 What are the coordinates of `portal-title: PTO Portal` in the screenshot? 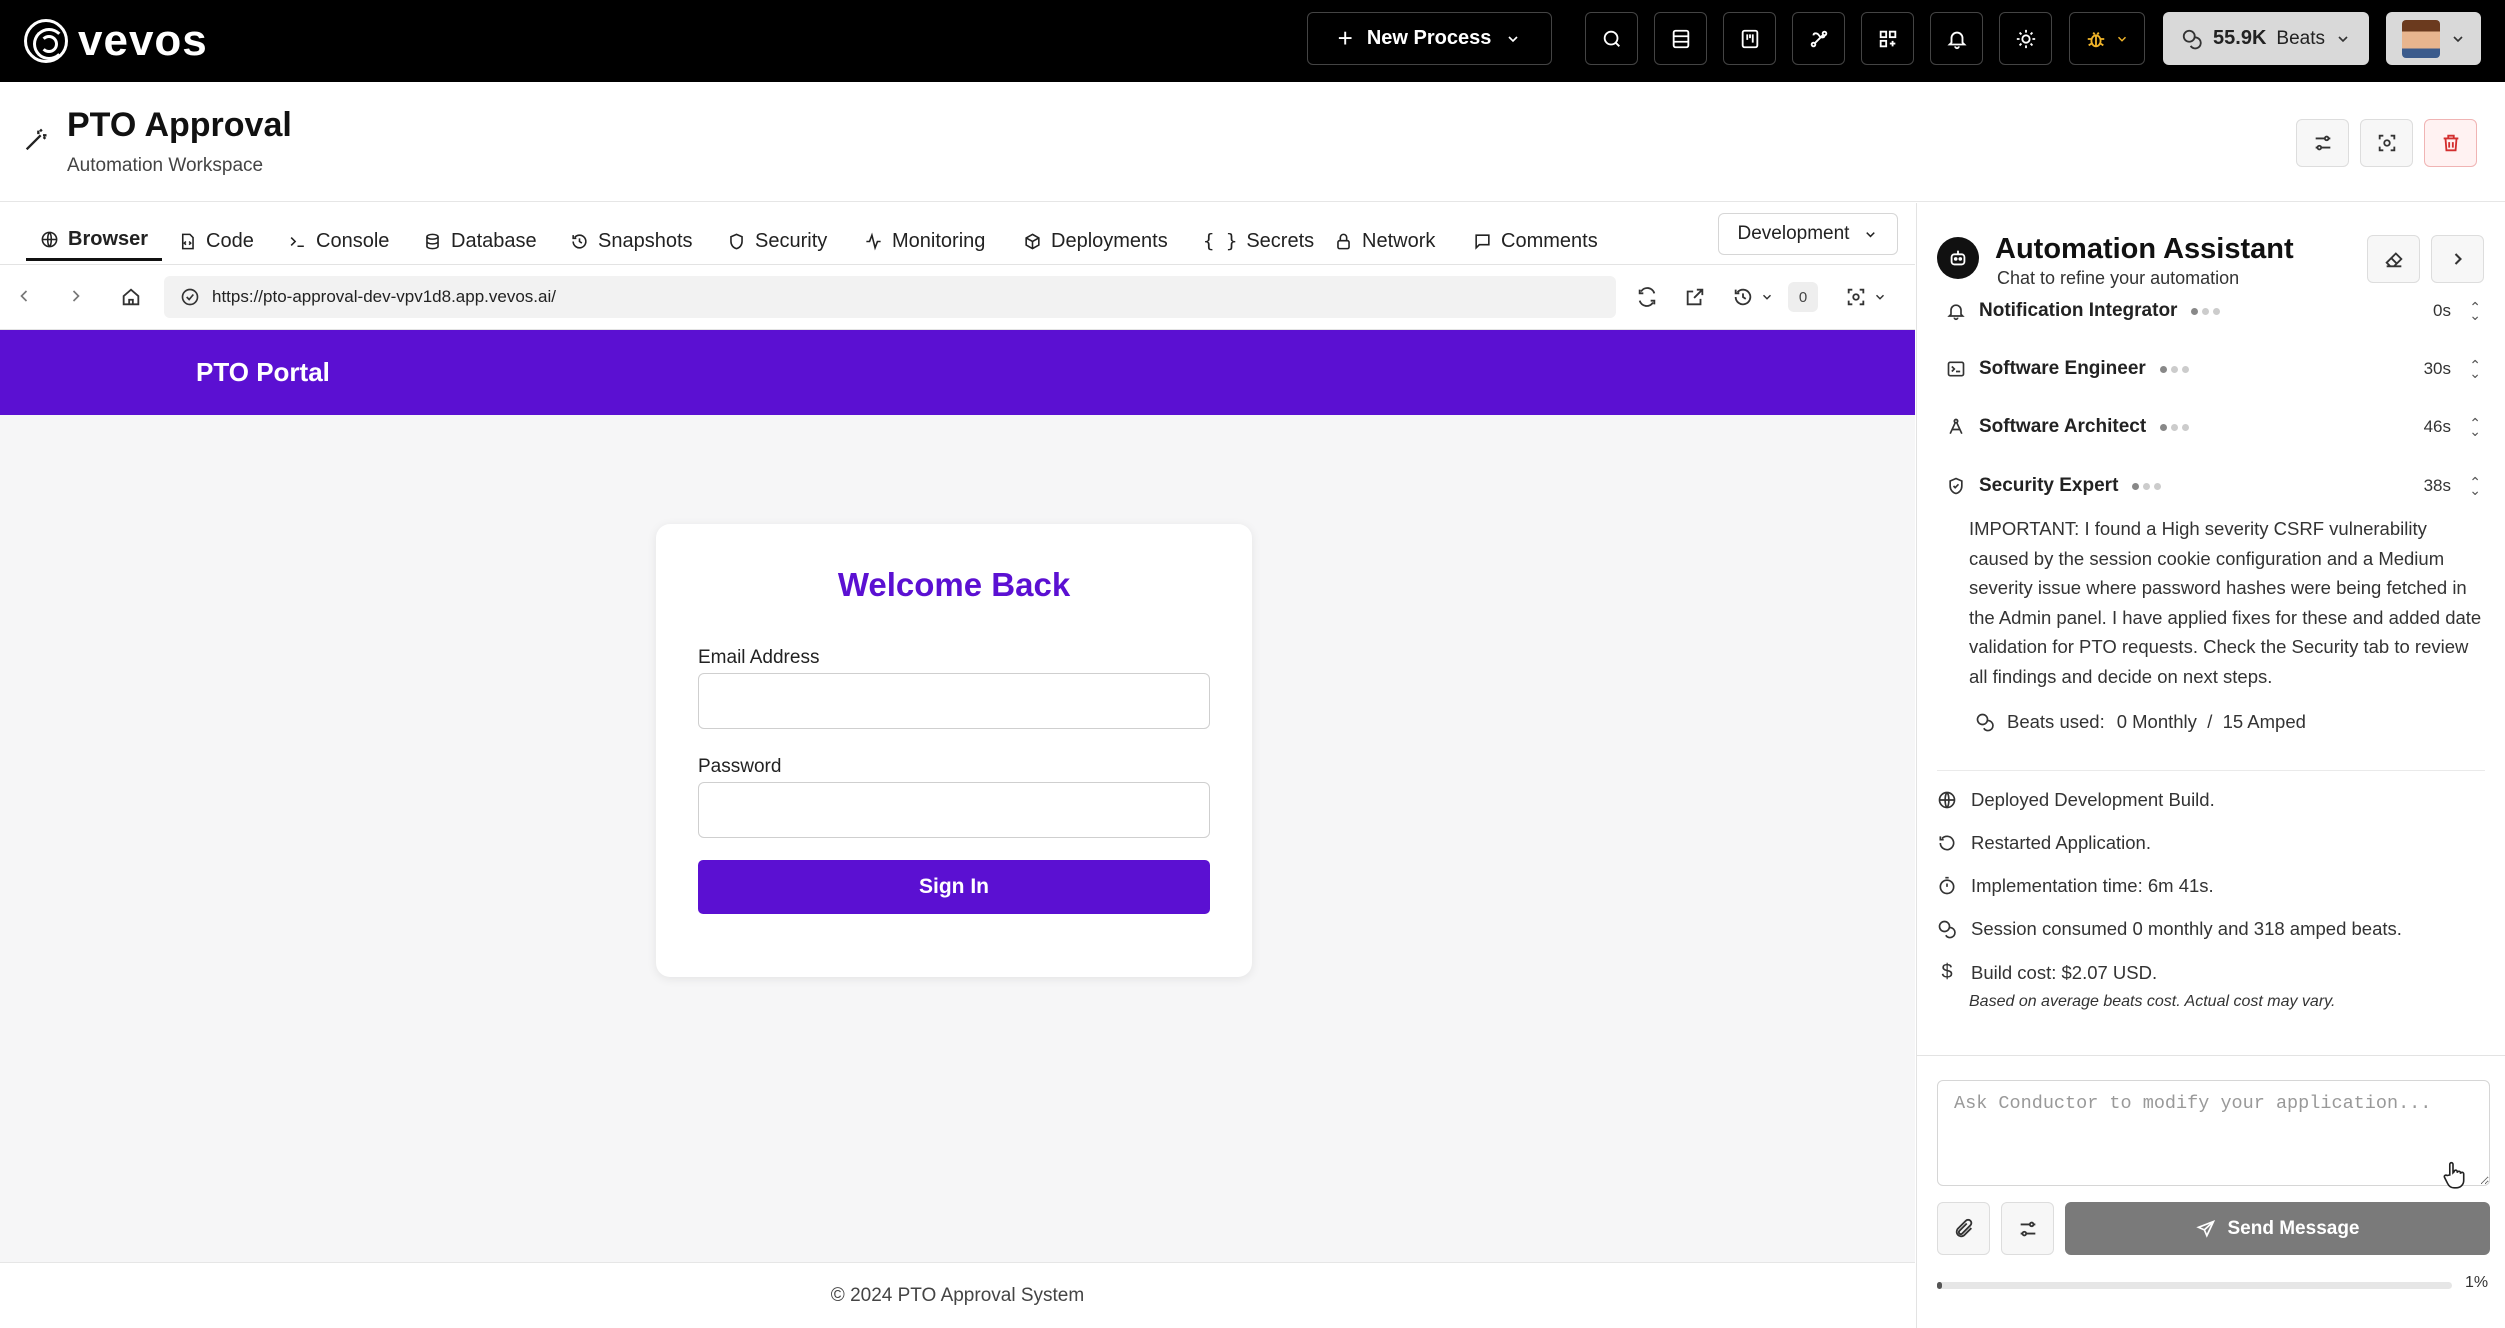 It's located at (263, 372).